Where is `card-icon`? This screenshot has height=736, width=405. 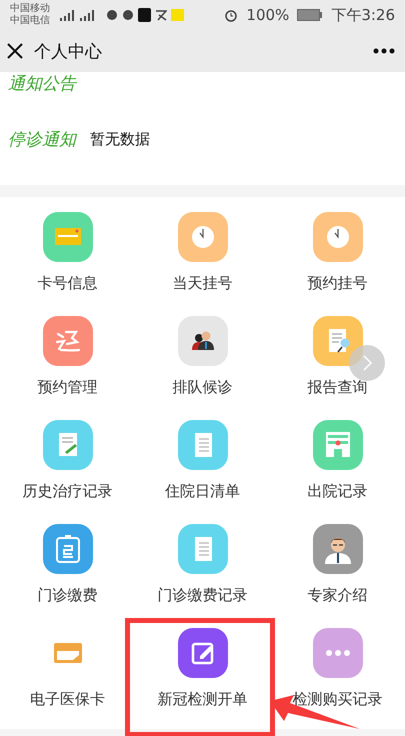 card-icon is located at coordinates (67, 237).